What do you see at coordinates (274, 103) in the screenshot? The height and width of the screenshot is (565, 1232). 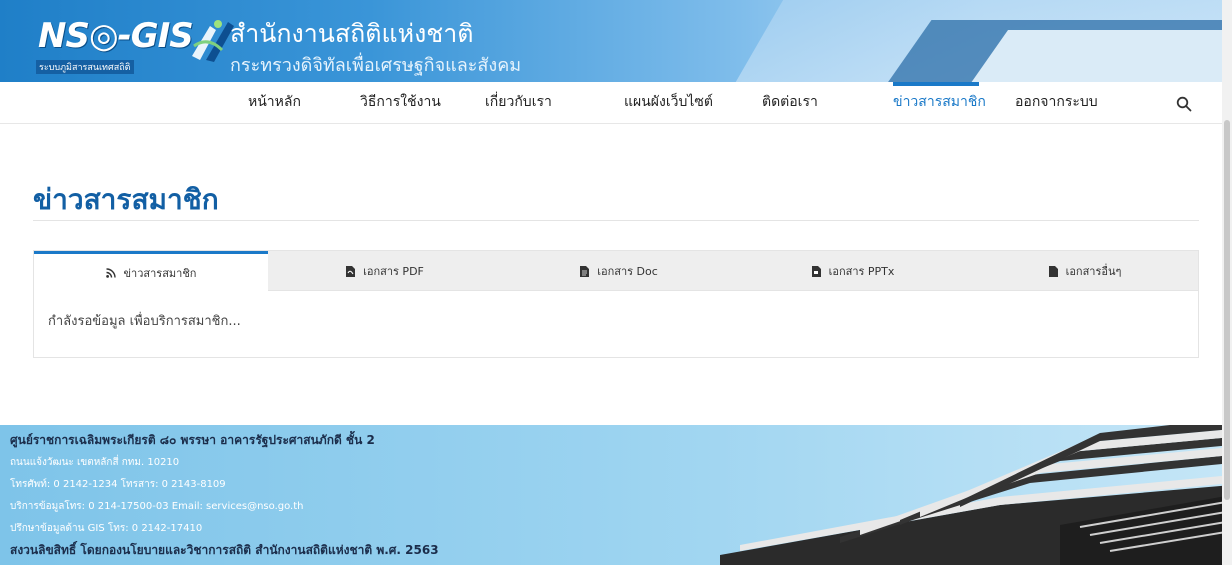 I see `nav-item-home: หน้าหลัก` at bounding box center [274, 103].